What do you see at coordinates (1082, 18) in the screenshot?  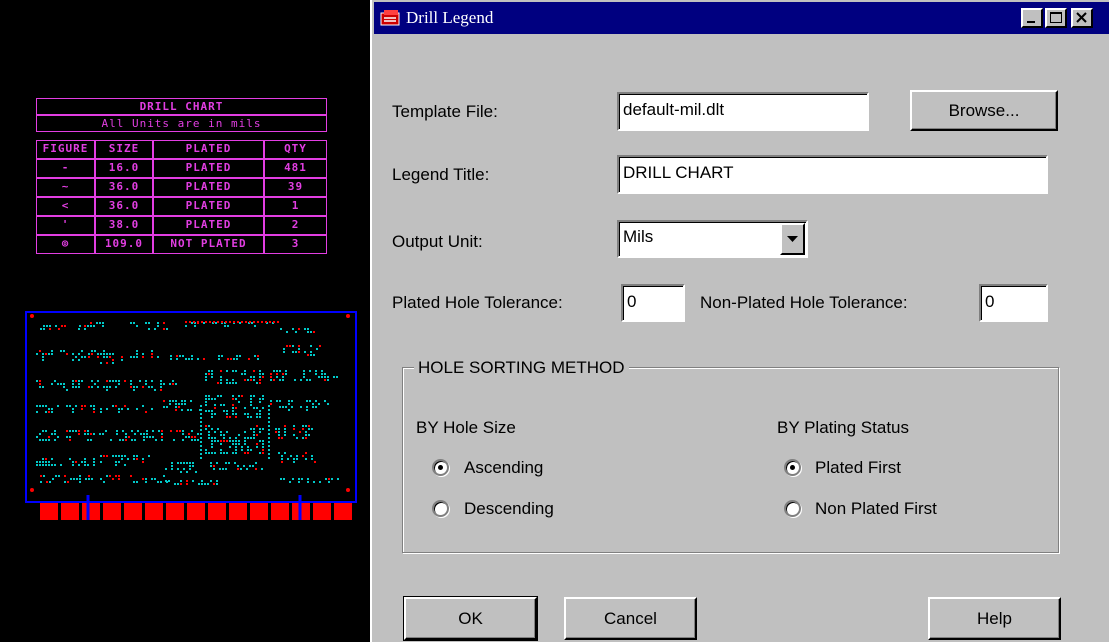 I see `close-button` at bounding box center [1082, 18].